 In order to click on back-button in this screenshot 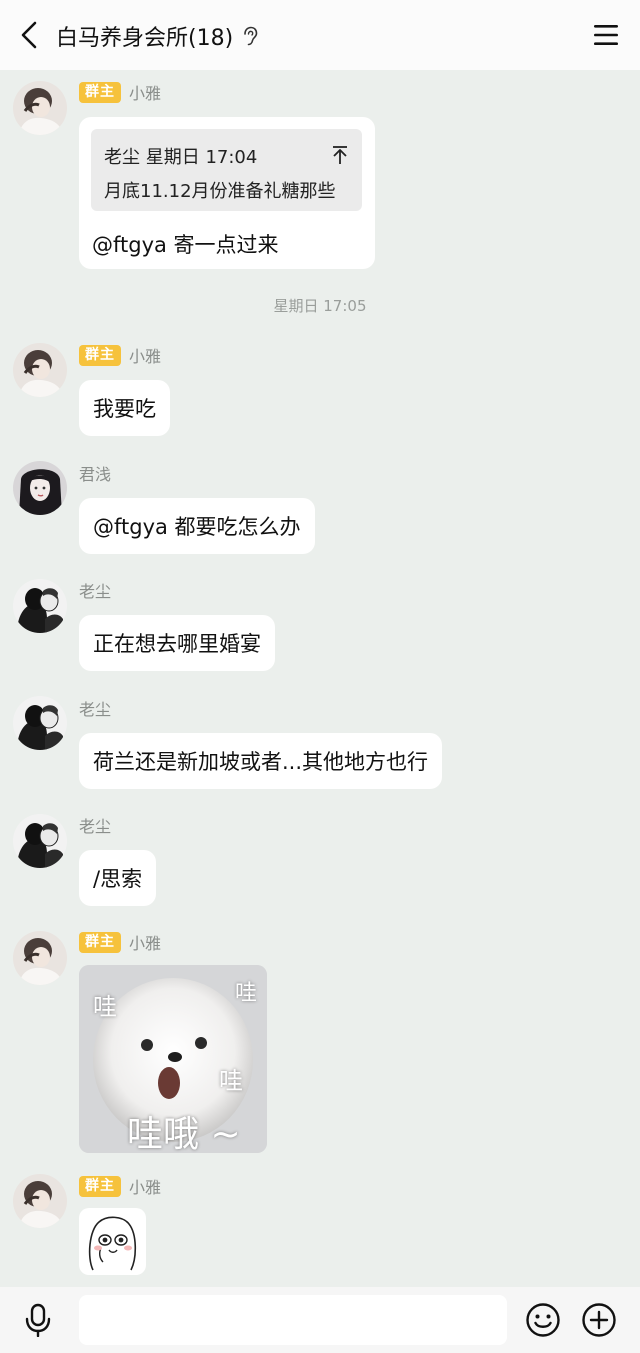, I will do `click(29, 35)`.